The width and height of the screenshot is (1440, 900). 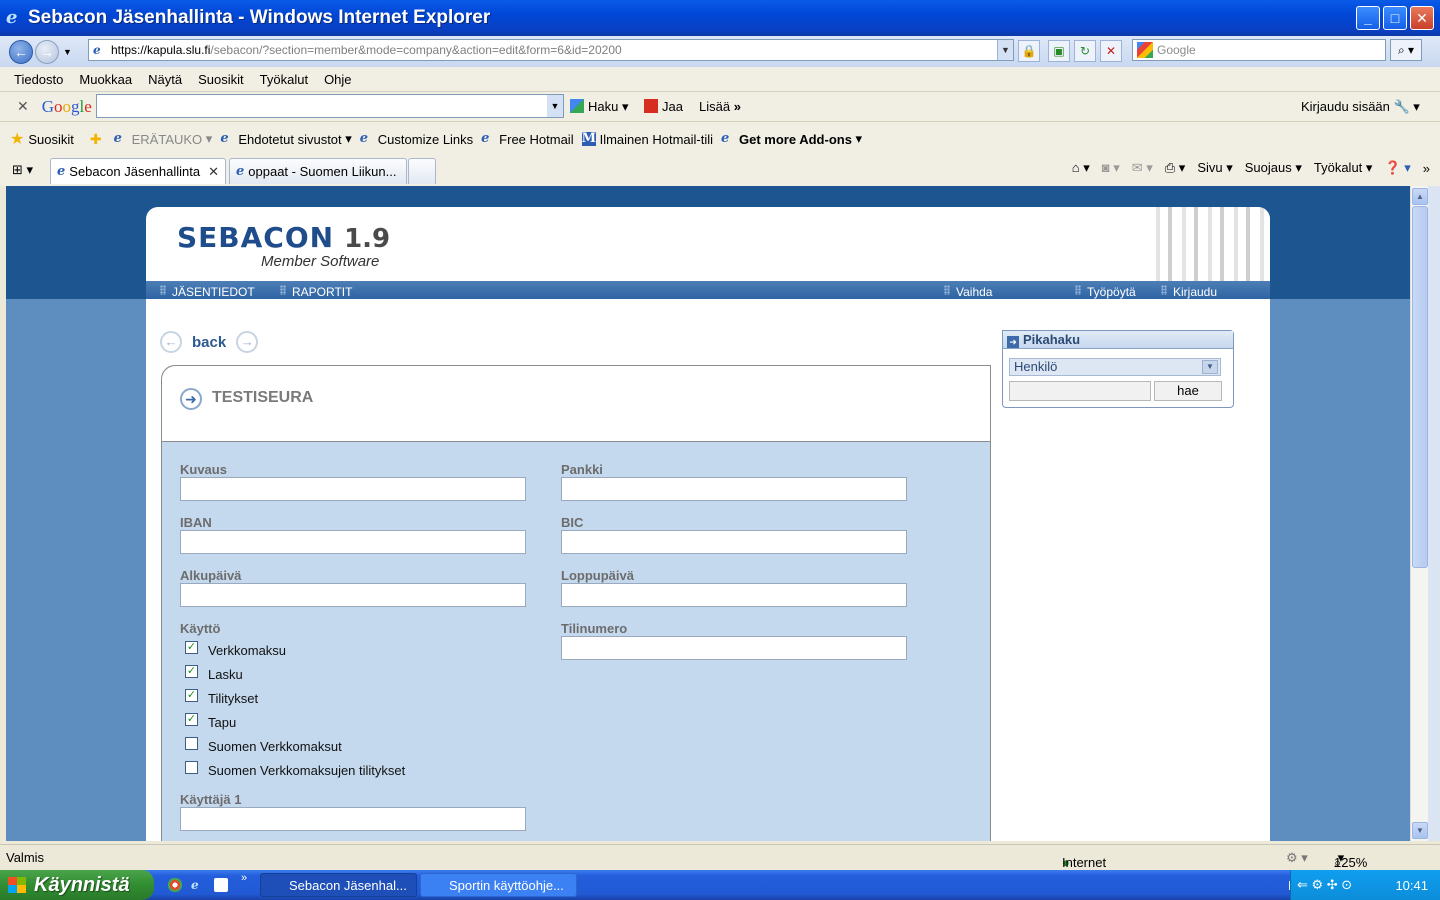 I want to click on google-search-input: ▼, so click(x=330, y=106).